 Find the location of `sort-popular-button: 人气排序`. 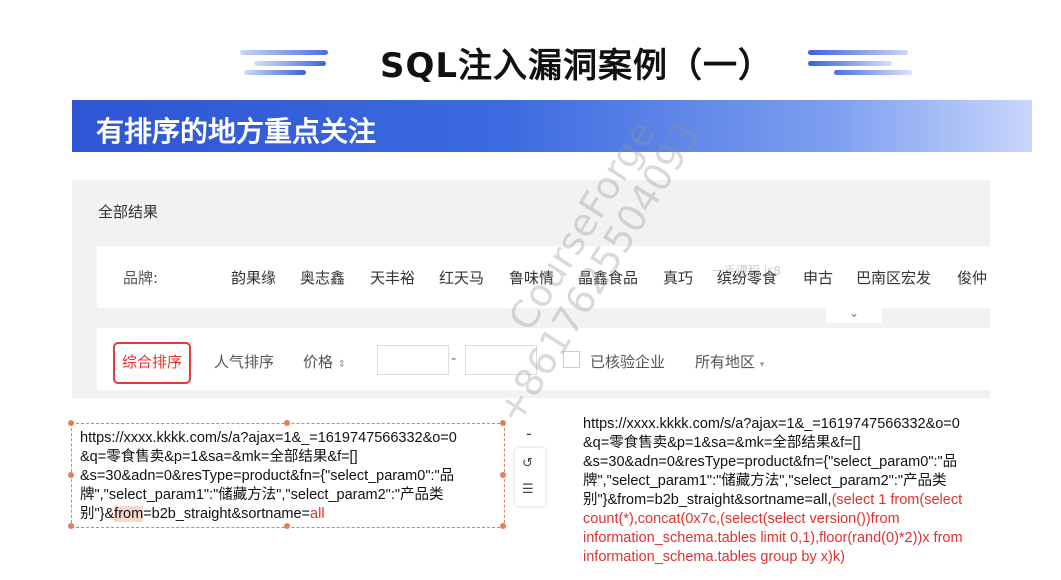

sort-popular-button: 人气排序 is located at coordinates (244, 361).